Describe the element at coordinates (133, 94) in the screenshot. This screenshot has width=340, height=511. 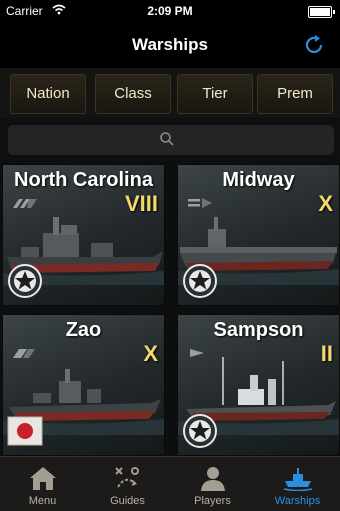
I see `filter-class-button: Class` at that location.